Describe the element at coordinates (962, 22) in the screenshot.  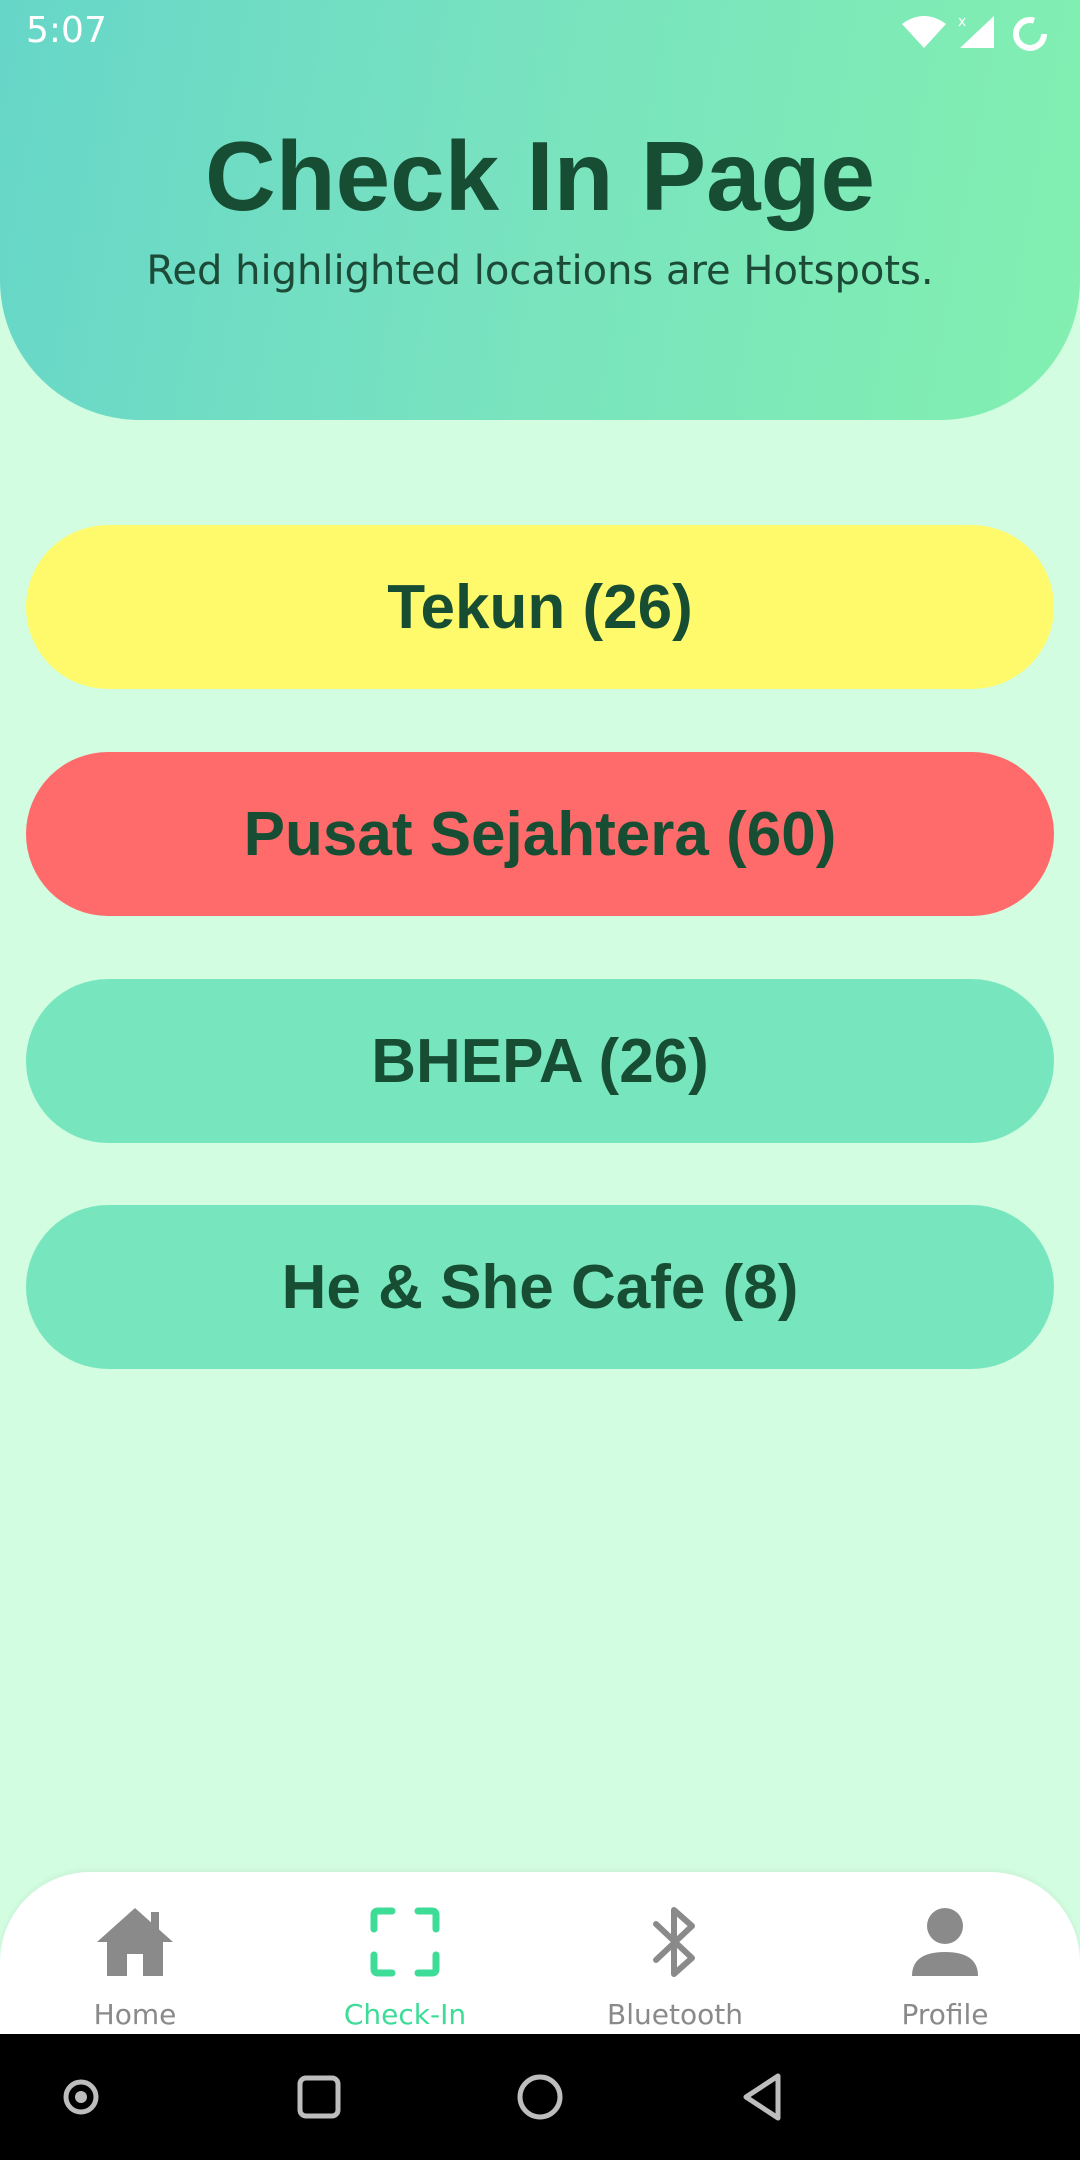
I see `svg-text: x` at that location.